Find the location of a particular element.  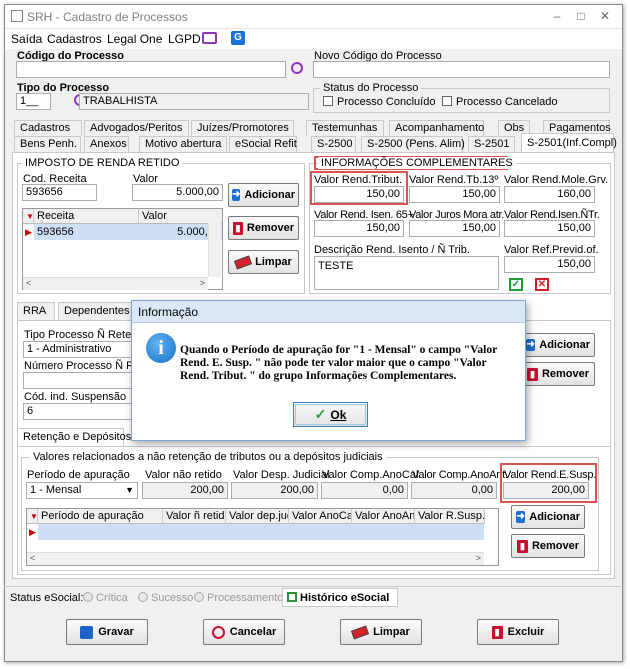

confirm-check-icon: ✓ is located at coordinates (516, 284).